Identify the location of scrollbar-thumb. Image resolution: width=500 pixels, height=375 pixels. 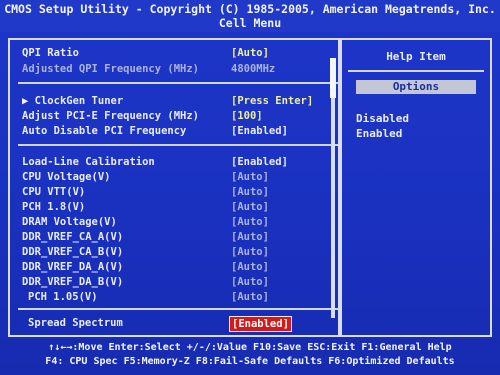
(333, 78).